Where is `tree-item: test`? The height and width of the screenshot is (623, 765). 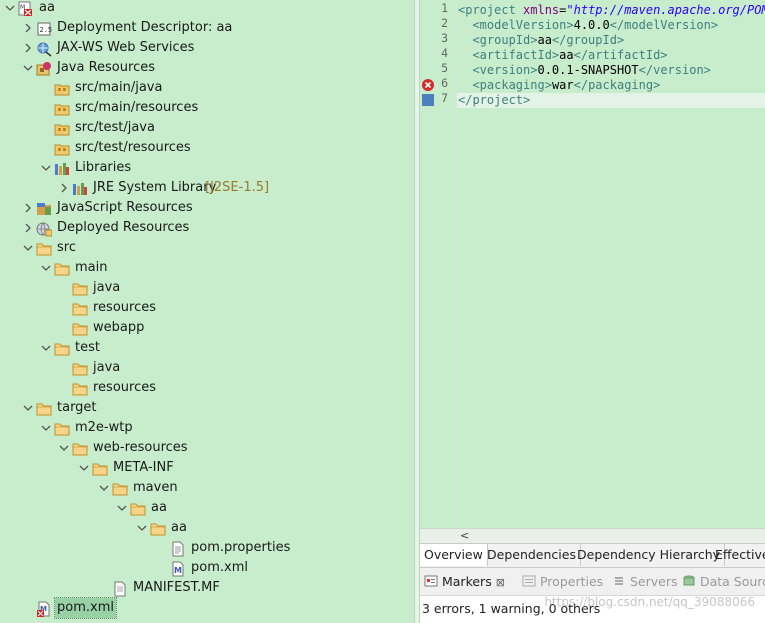
tree-item: test is located at coordinates (207, 348).